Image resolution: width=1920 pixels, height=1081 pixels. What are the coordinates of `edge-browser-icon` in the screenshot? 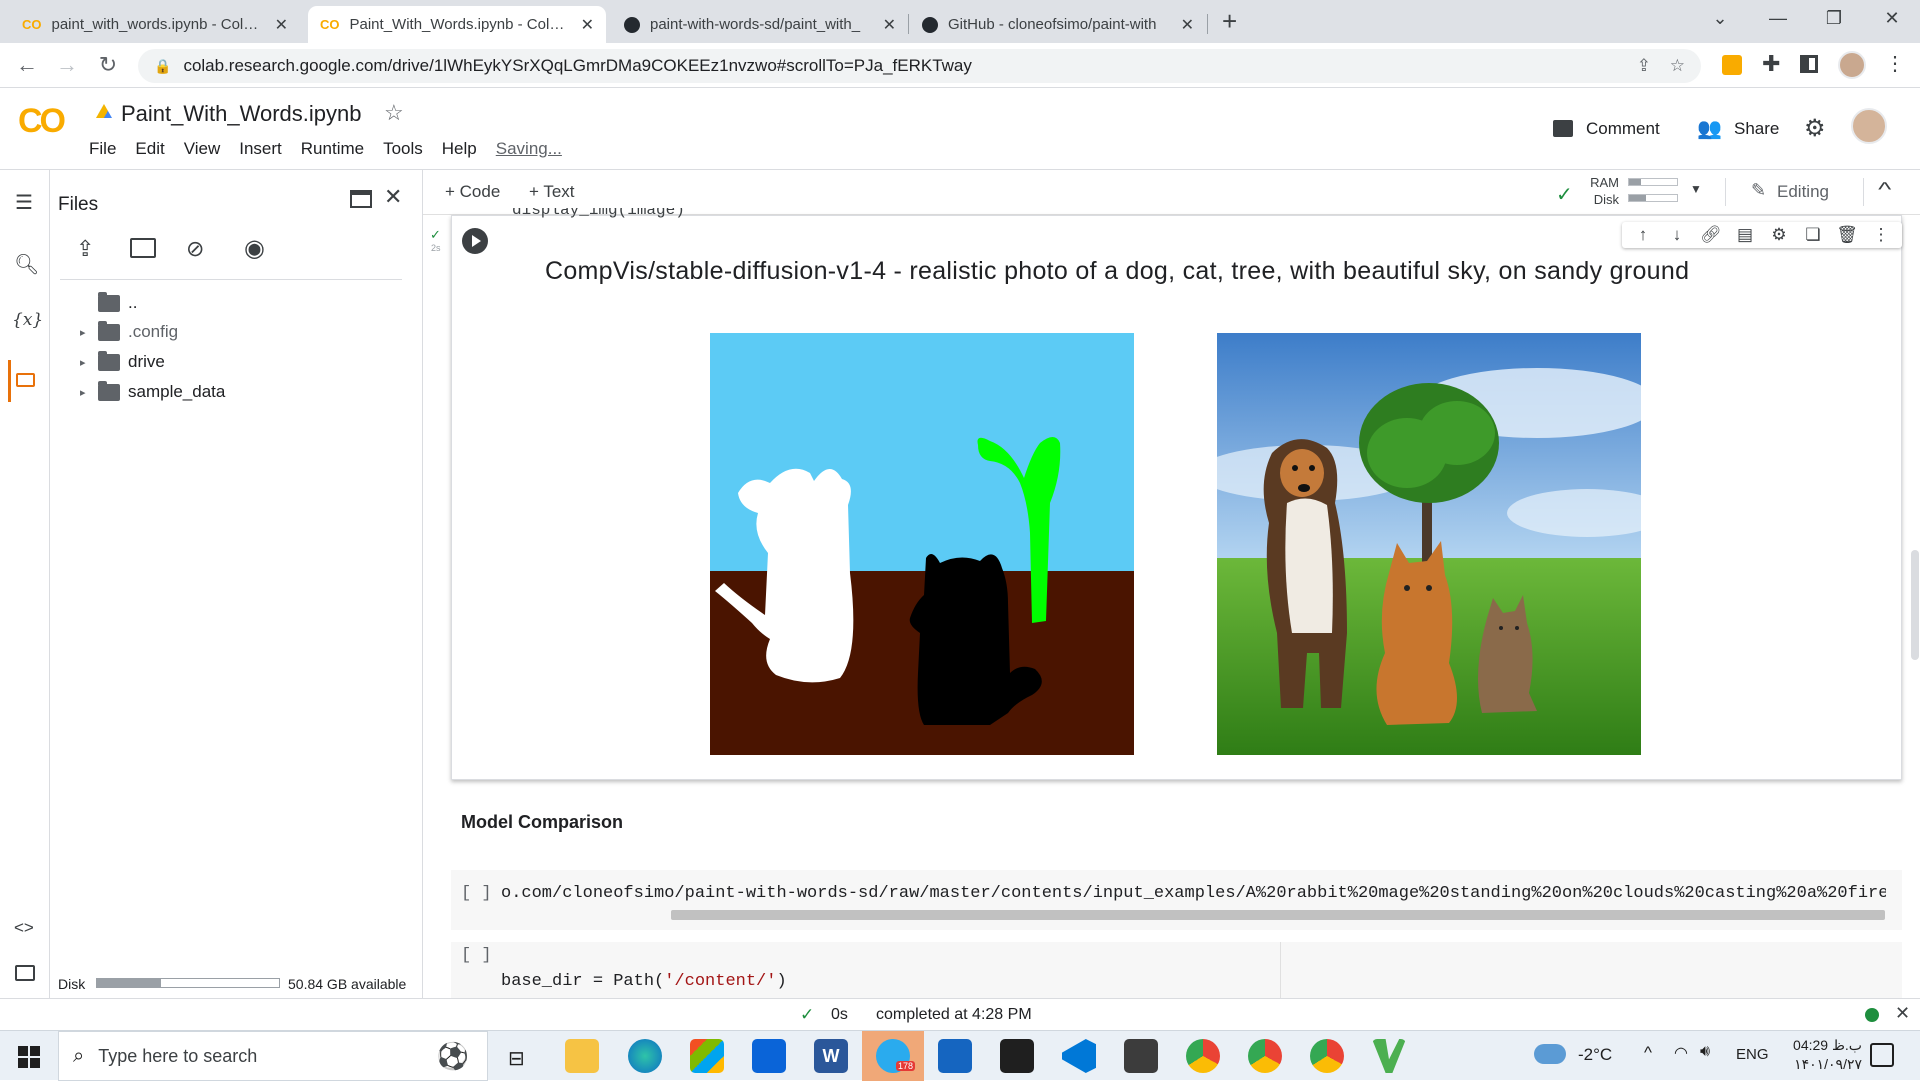 It's located at (645, 1056).